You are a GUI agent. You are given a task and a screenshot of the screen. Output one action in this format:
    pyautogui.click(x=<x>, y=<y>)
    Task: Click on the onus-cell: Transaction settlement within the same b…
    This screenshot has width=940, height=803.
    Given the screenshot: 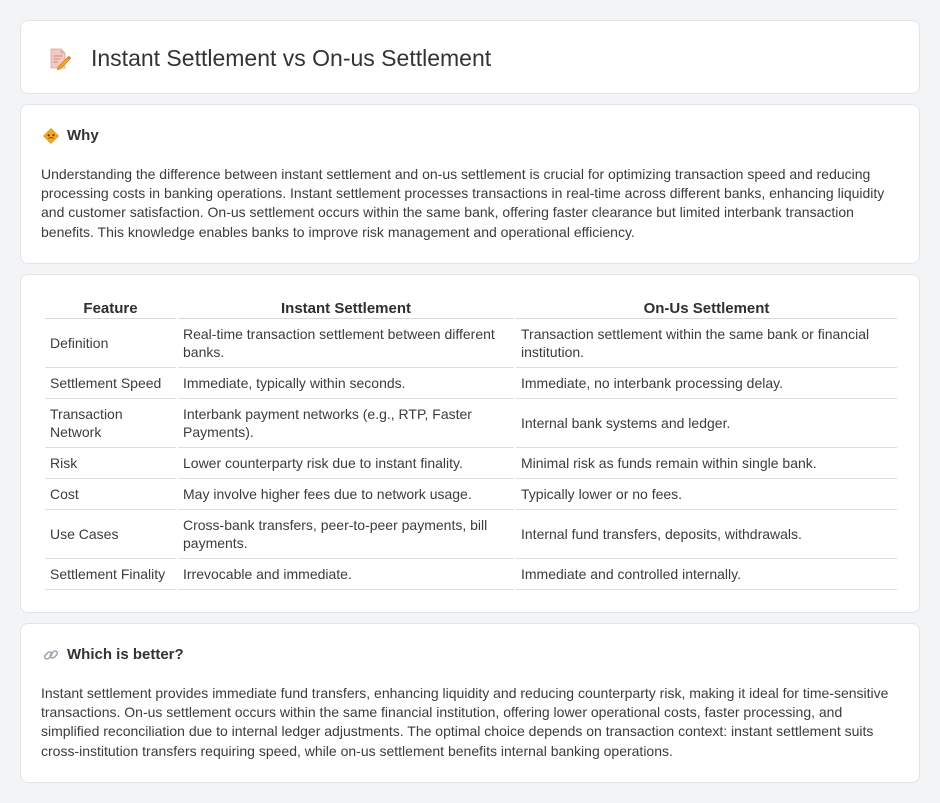 What is the action you would take?
    pyautogui.click(x=706, y=343)
    